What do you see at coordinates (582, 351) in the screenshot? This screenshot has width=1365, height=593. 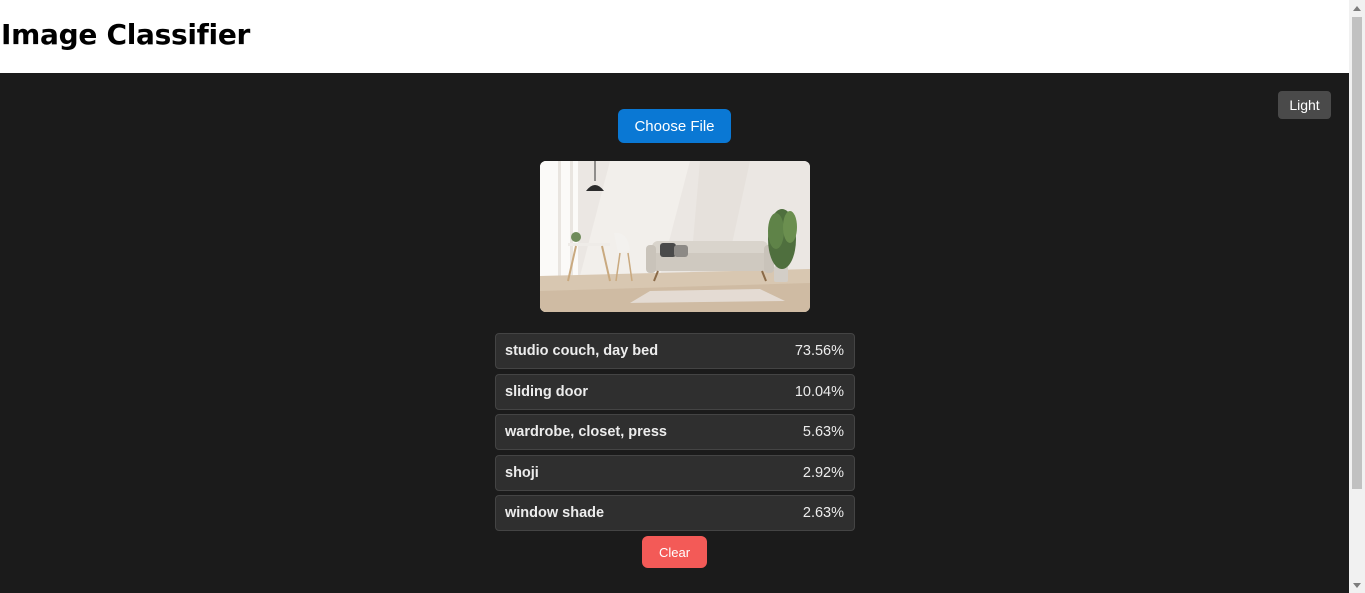 I see `result-label: studio couch, day bed` at bounding box center [582, 351].